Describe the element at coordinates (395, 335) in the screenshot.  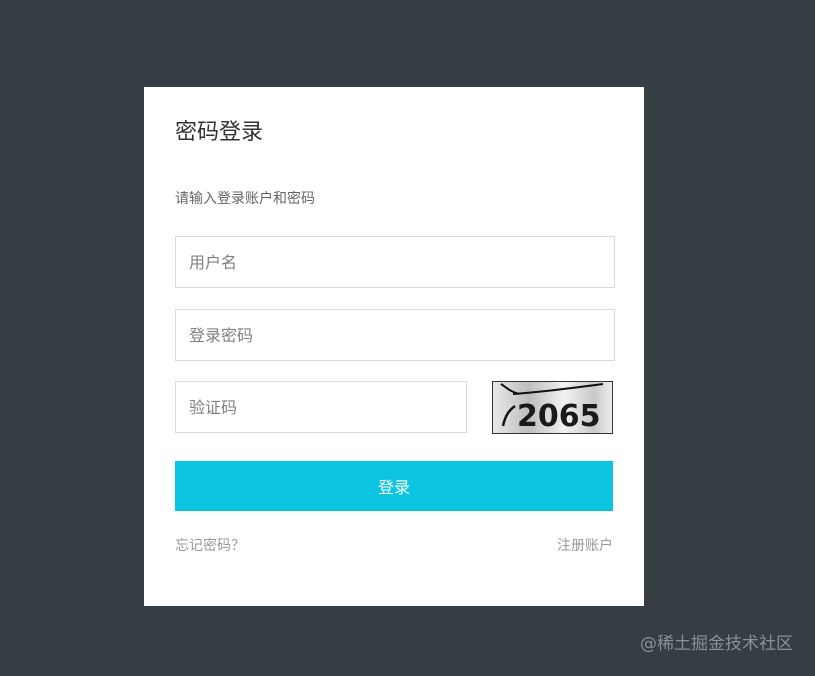
I see `password-input` at that location.